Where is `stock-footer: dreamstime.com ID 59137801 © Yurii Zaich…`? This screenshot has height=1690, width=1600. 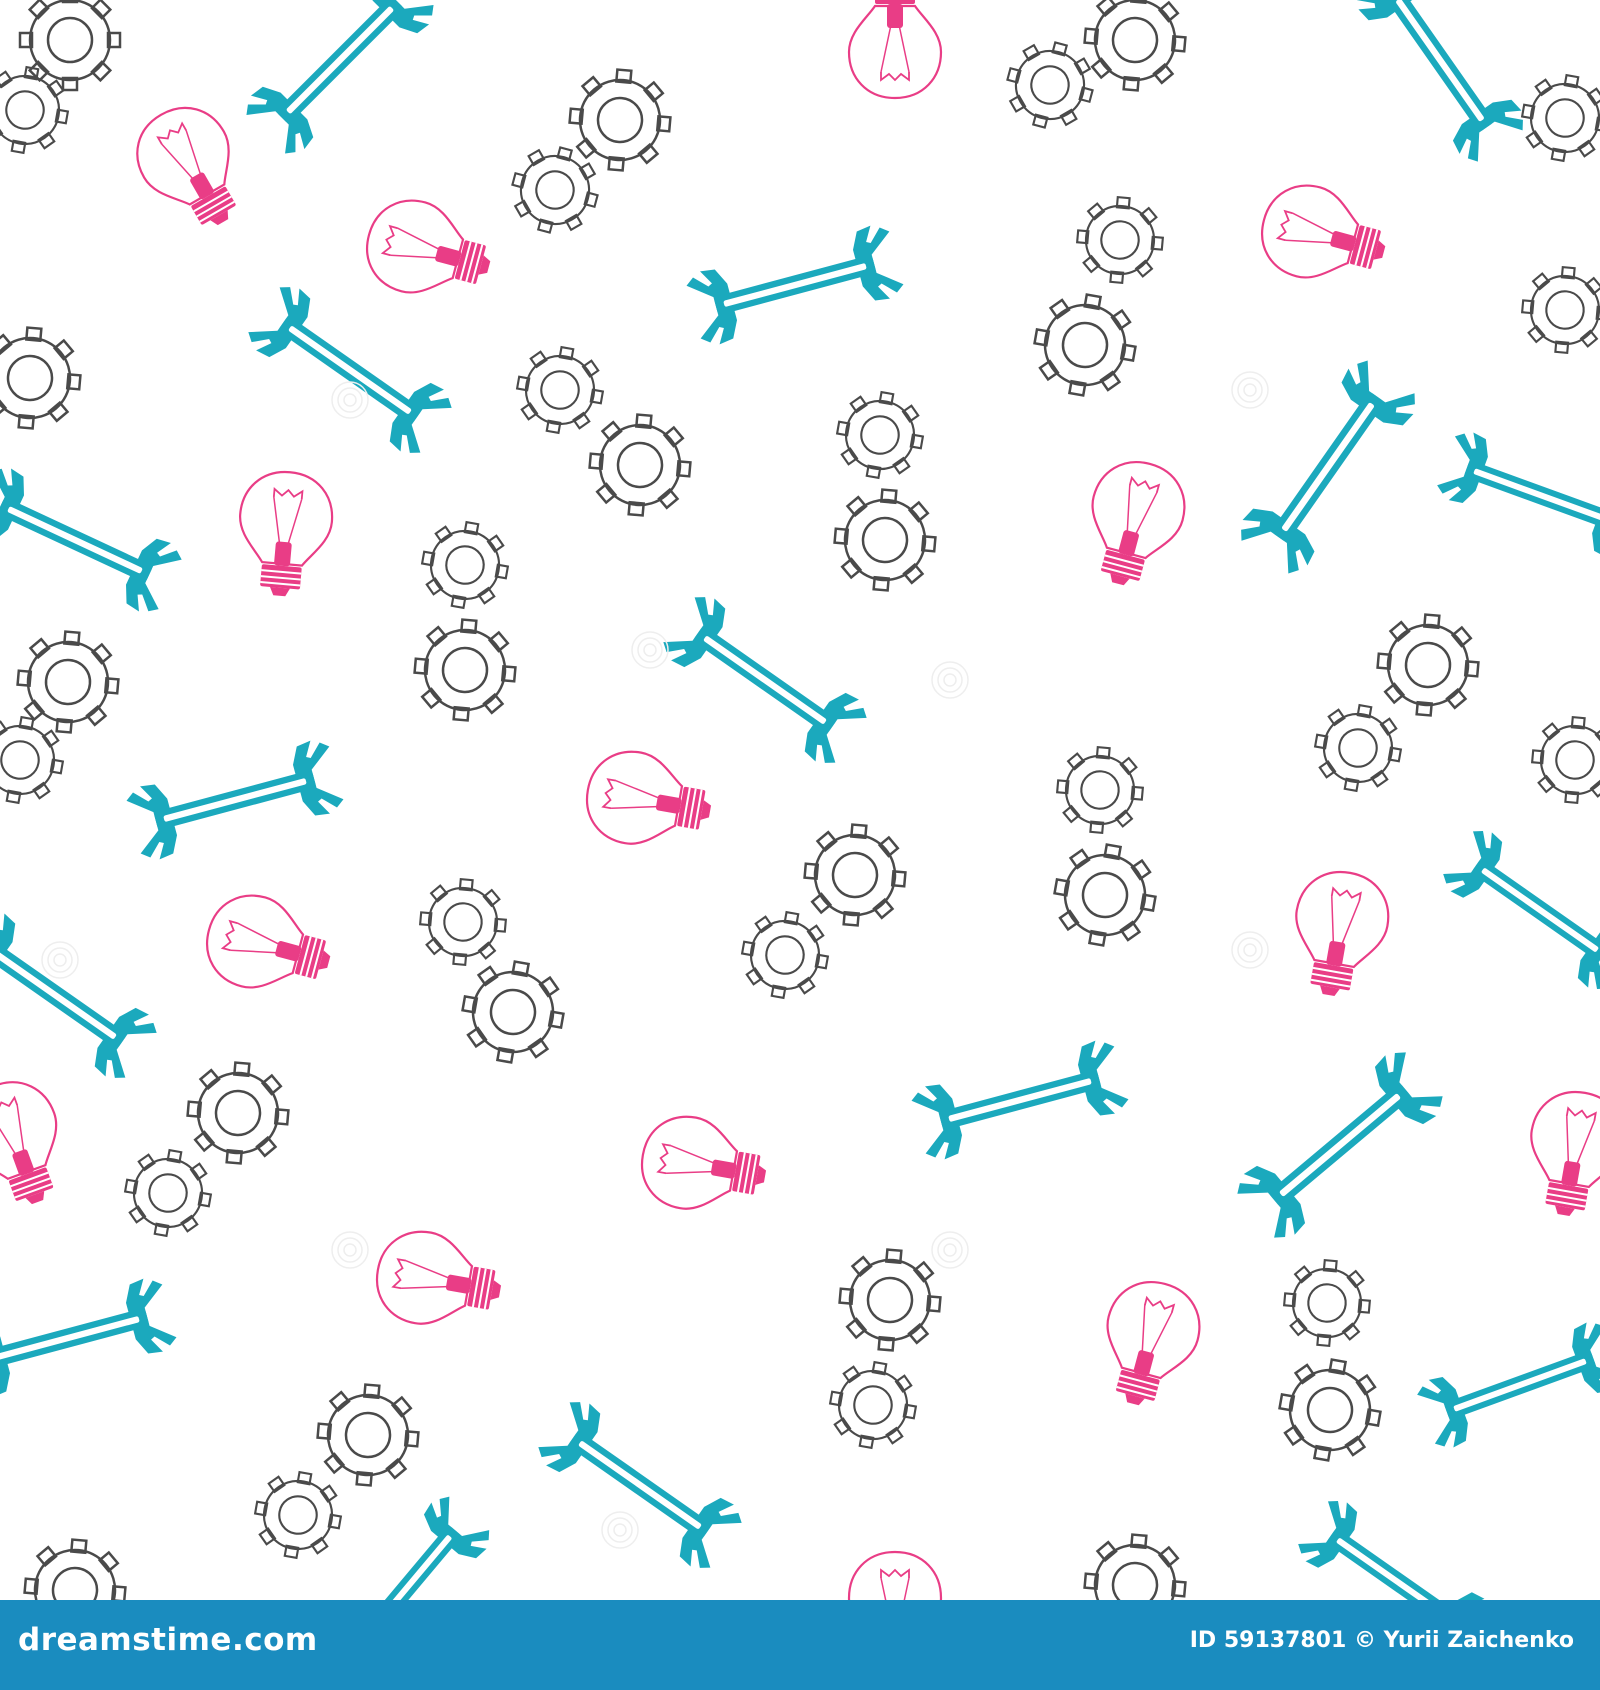 stock-footer: dreamstime.com ID 59137801 © Yurii Zaich… is located at coordinates (800, 1645).